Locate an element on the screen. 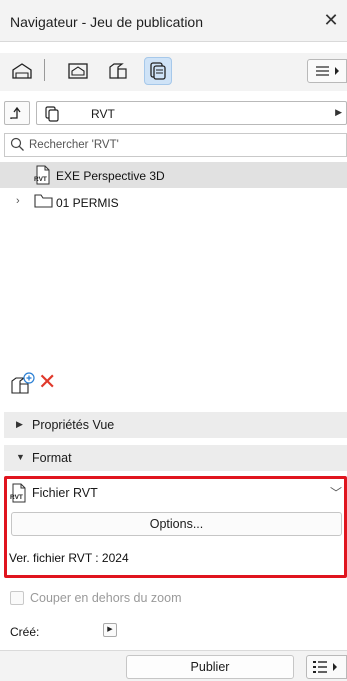 Image resolution: width=347 pixels, height=681 pixels. close-icon: ✕ is located at coordinates (331, 20).